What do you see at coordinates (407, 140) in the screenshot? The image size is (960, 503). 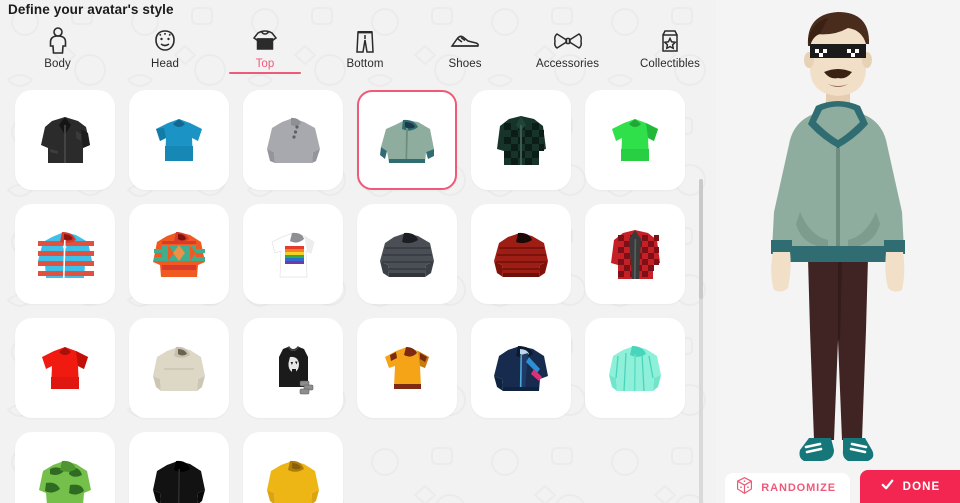 I see `clothing-item-sage-green-hoodie` at bounding box center [407, 140].